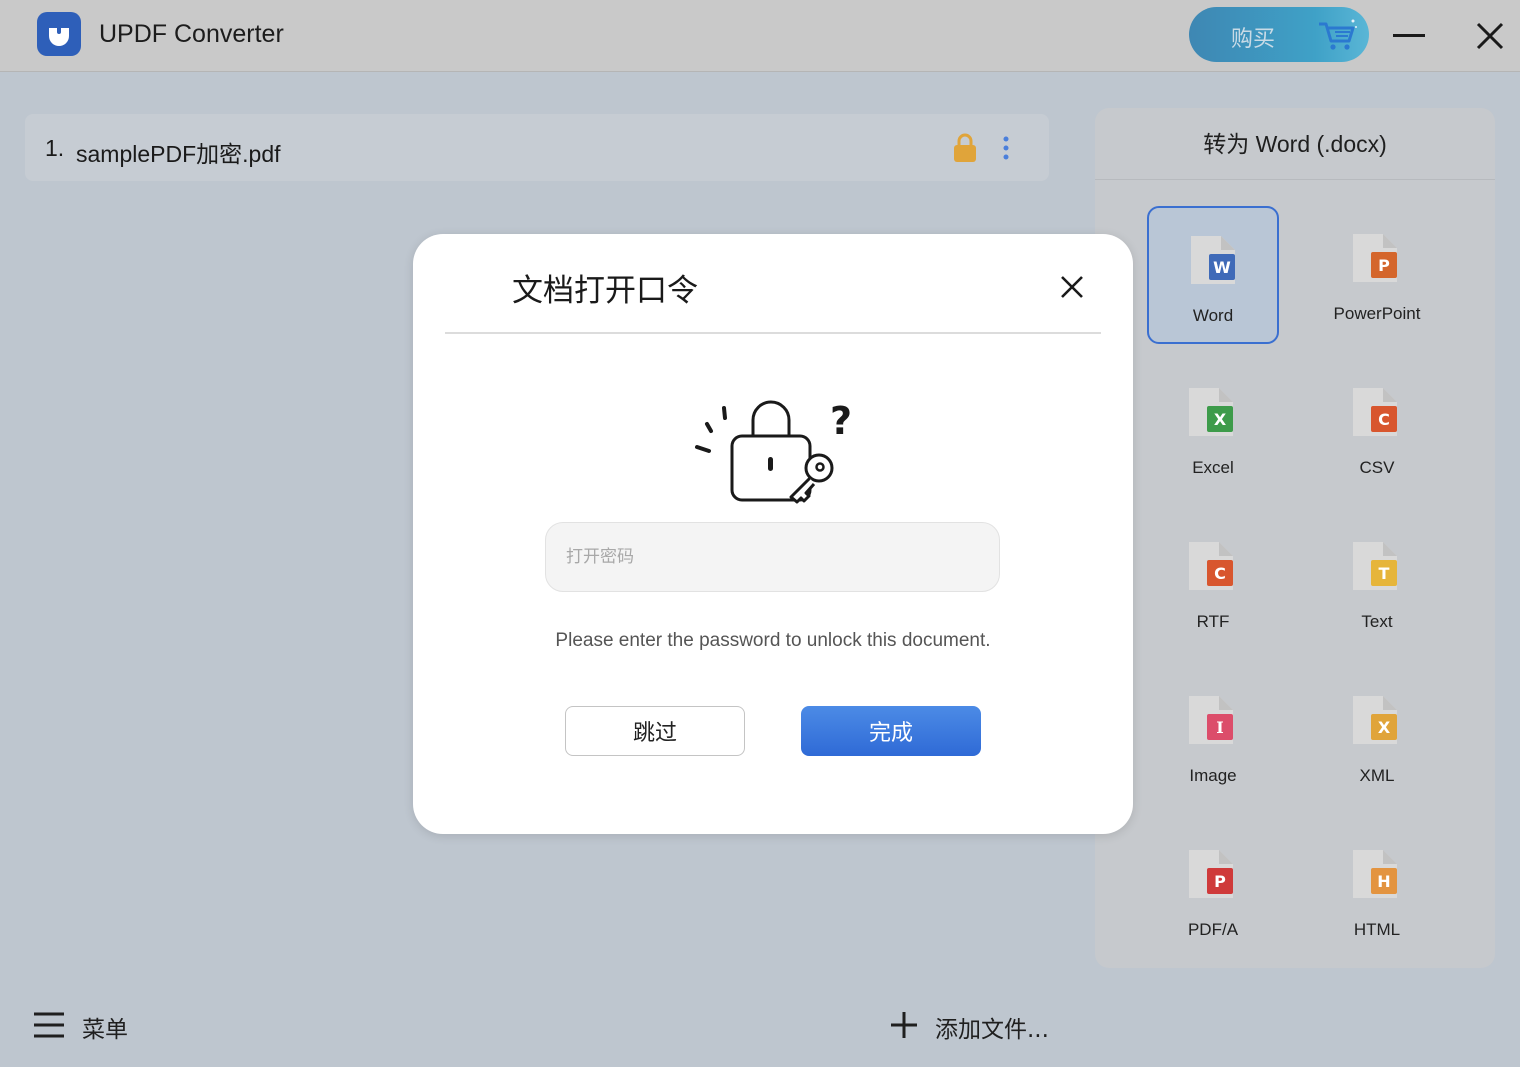 This screenshot has width=1520, height=1067. I want to click on format-label: XML, so click(1377, 775).